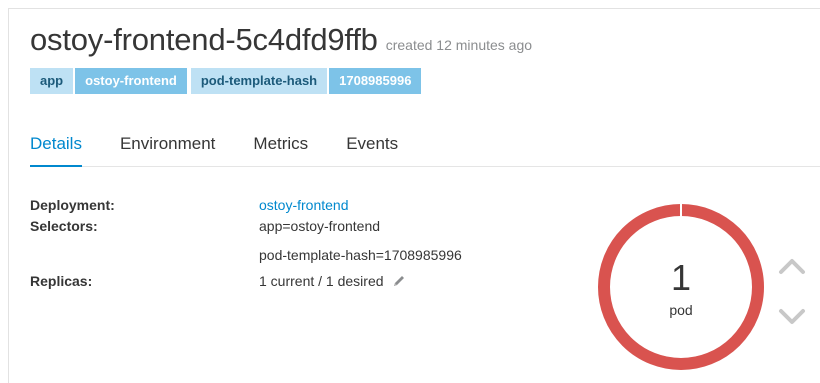 The image size is (820, 383). I want to click on pencil-icon, so click(399, 282).